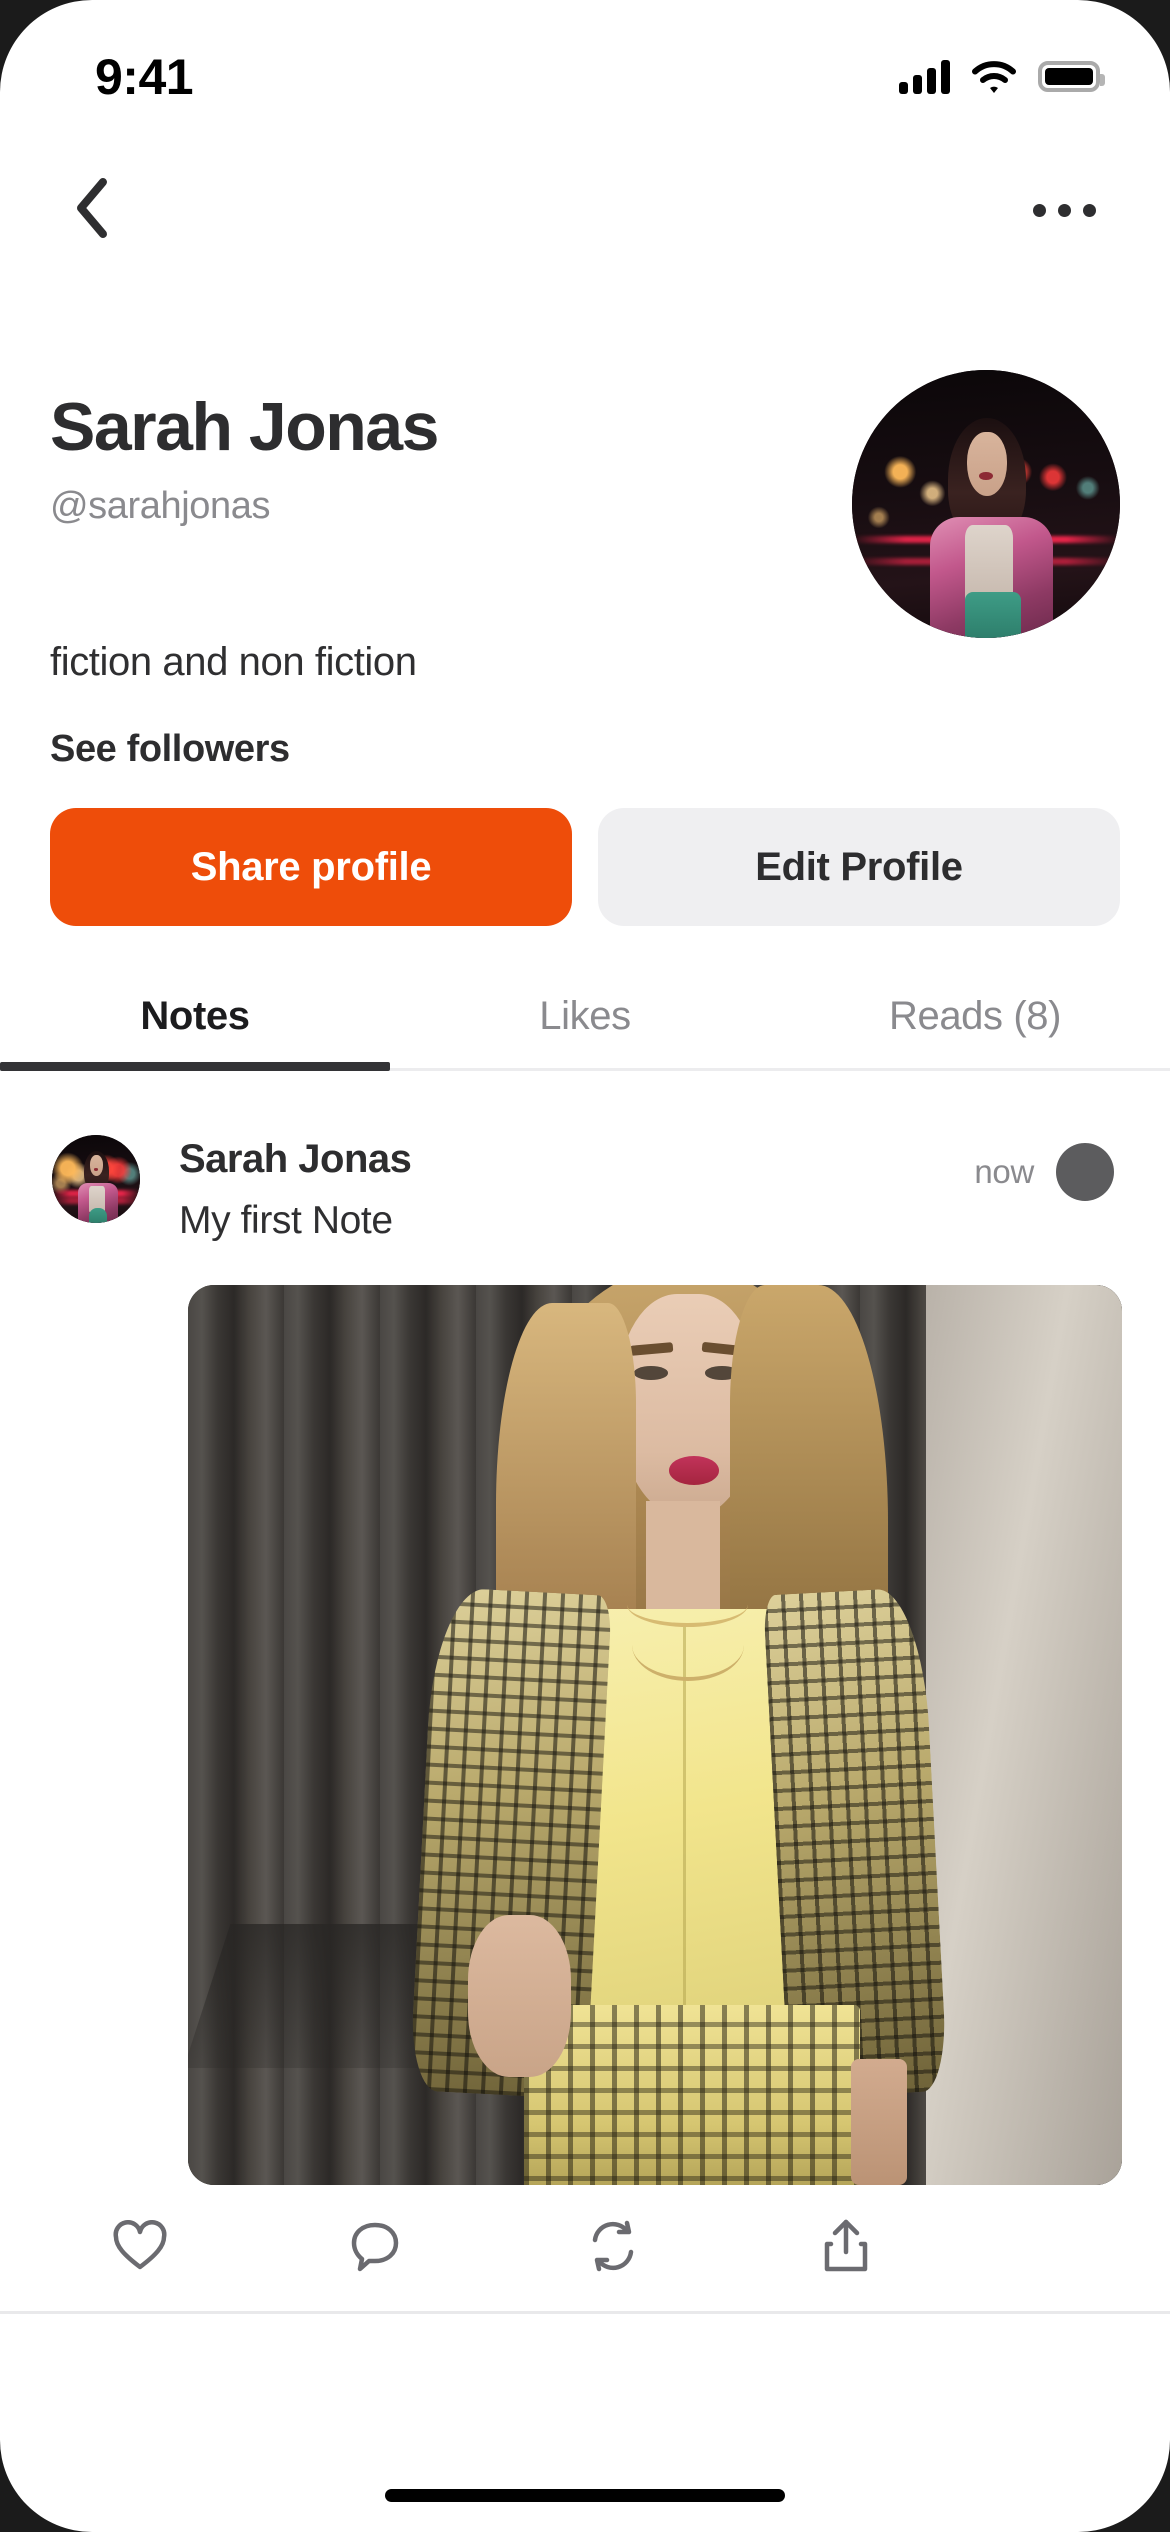  I want to click on post-timestamp: now, so click(1004, 1171).